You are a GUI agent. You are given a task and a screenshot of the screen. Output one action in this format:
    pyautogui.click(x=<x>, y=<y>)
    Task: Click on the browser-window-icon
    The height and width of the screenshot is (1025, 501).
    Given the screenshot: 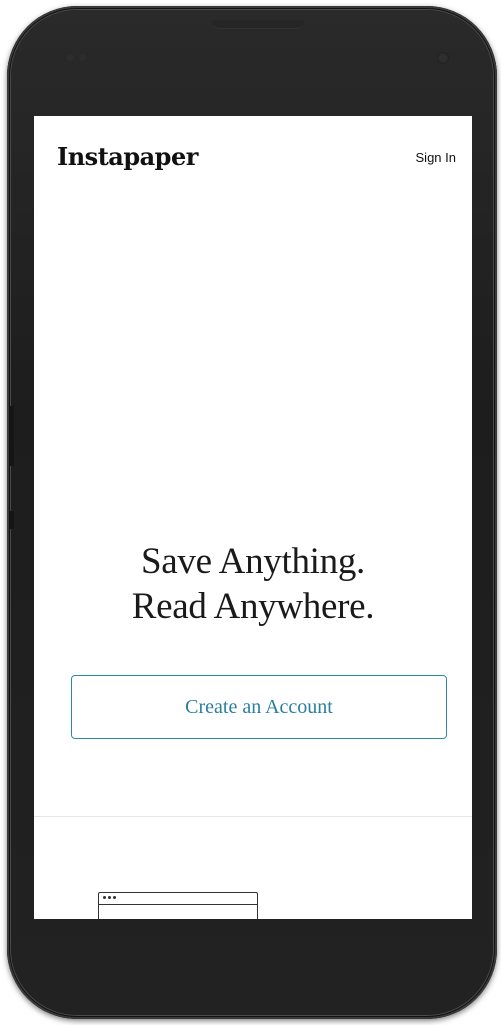 What is the action you would take?
    pyautogui.click(x=178, y=905)
    